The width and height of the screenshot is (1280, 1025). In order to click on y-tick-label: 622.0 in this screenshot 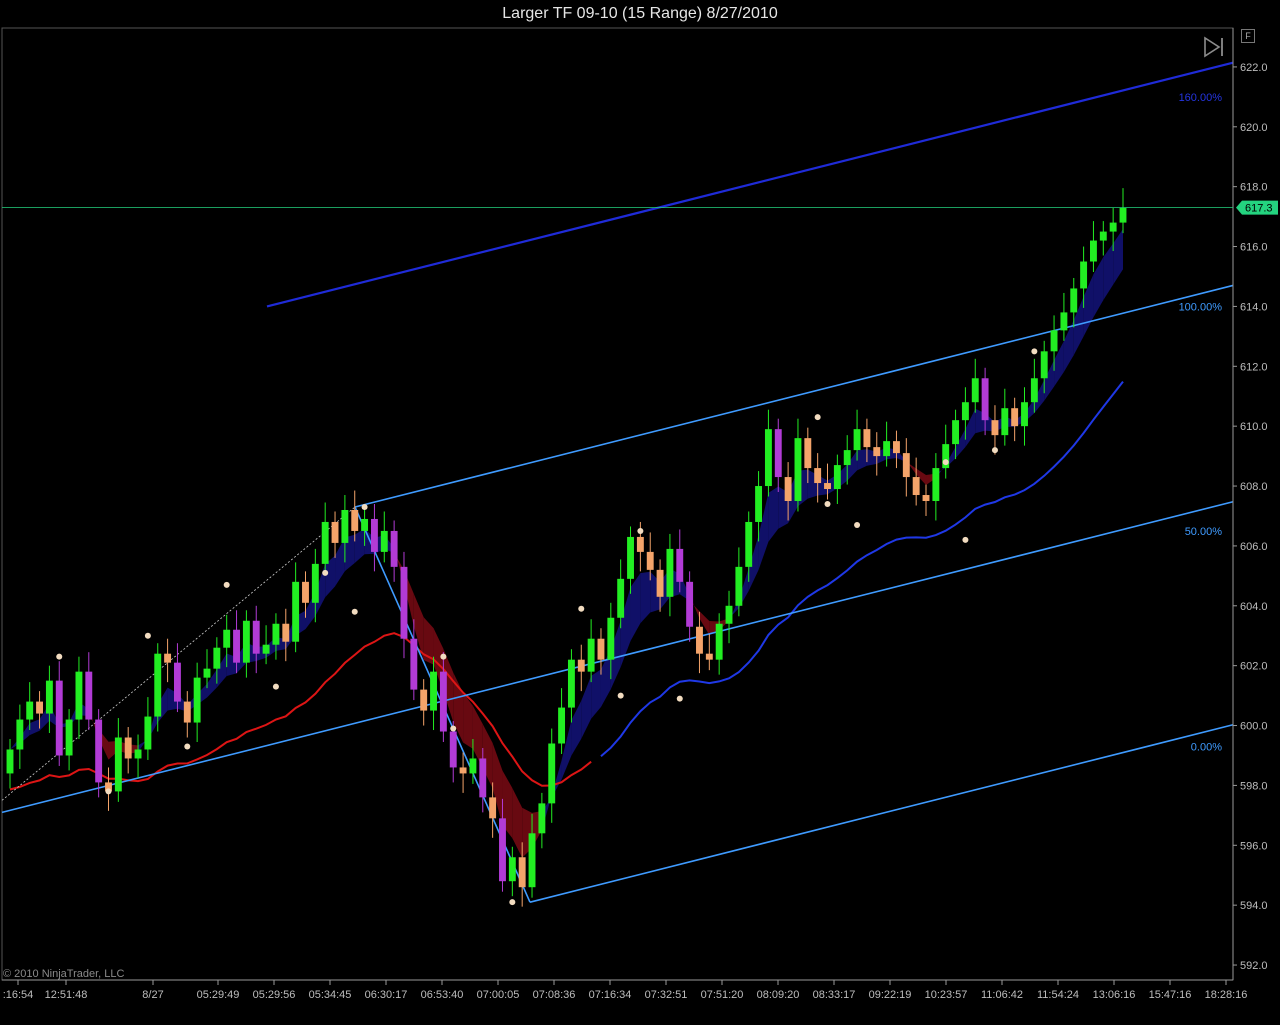, I will do `click(1254, 68)`.